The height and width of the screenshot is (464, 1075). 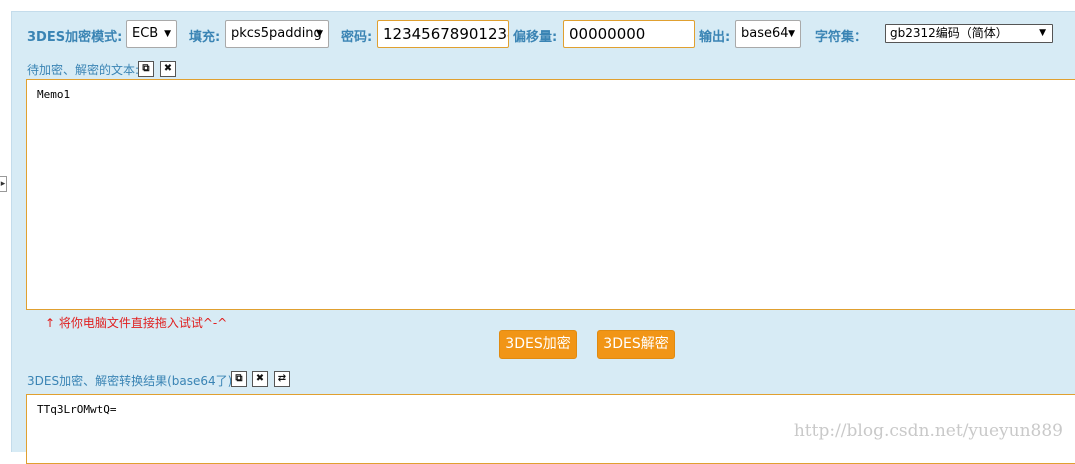 What do you see at coordinates (765, 33) in the screenshot?
I see `output-select-value: base64` at bounding box center [765, 33].